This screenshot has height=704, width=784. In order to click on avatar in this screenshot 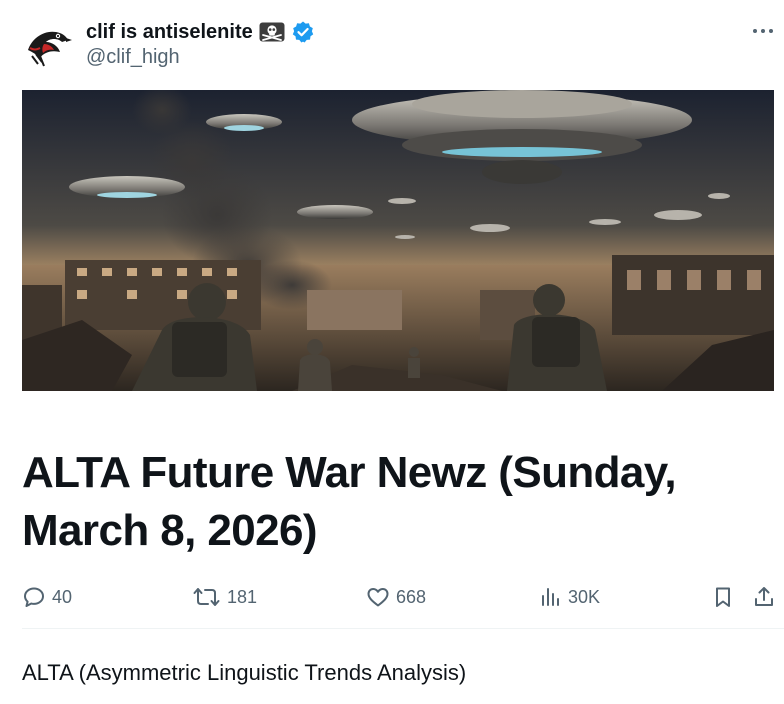, I will do `click(48, 46)`.